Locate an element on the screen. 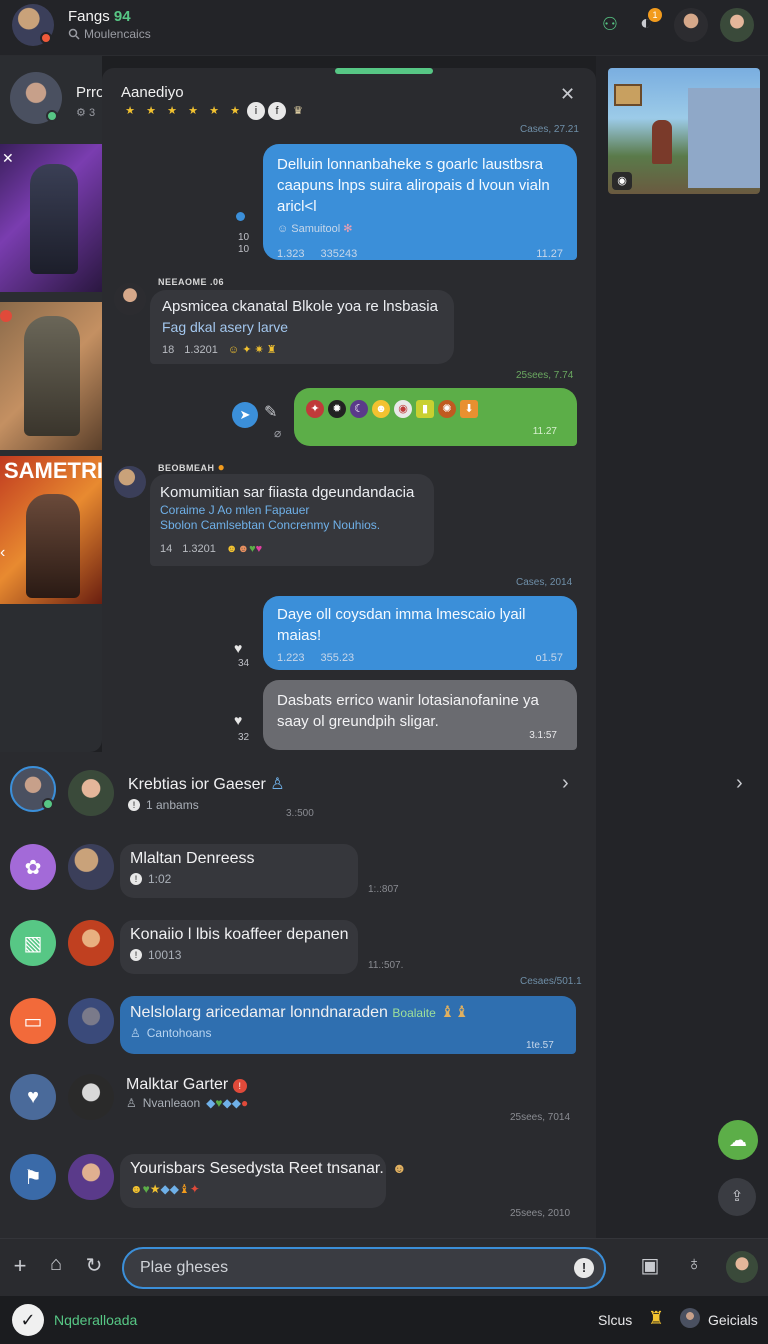  row-title: Krebtias ior Gaeser ♙ is located at coordinates (206, 784).